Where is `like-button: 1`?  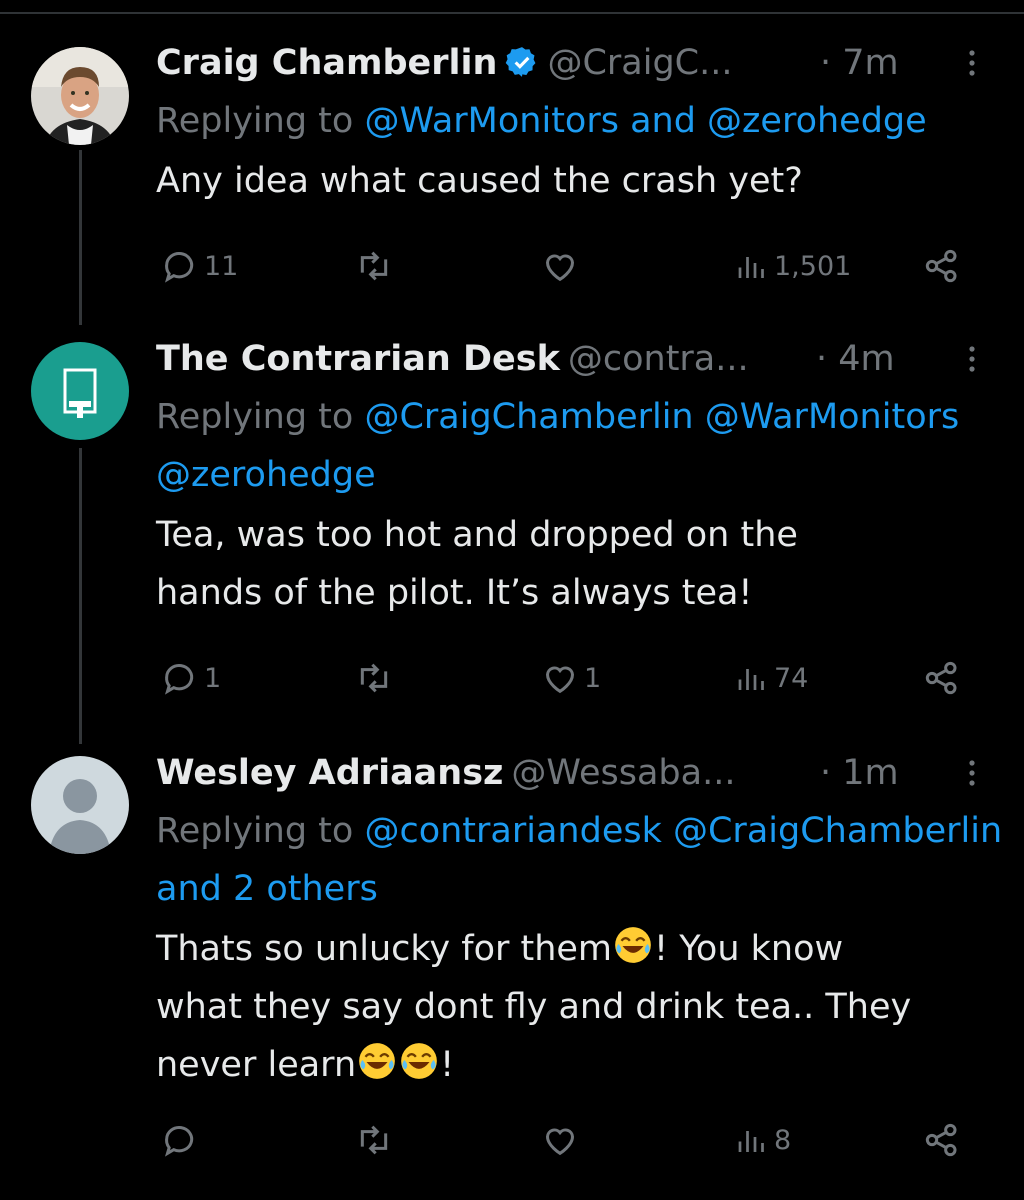
like-button: 1 is located at coordinates (570, 678).